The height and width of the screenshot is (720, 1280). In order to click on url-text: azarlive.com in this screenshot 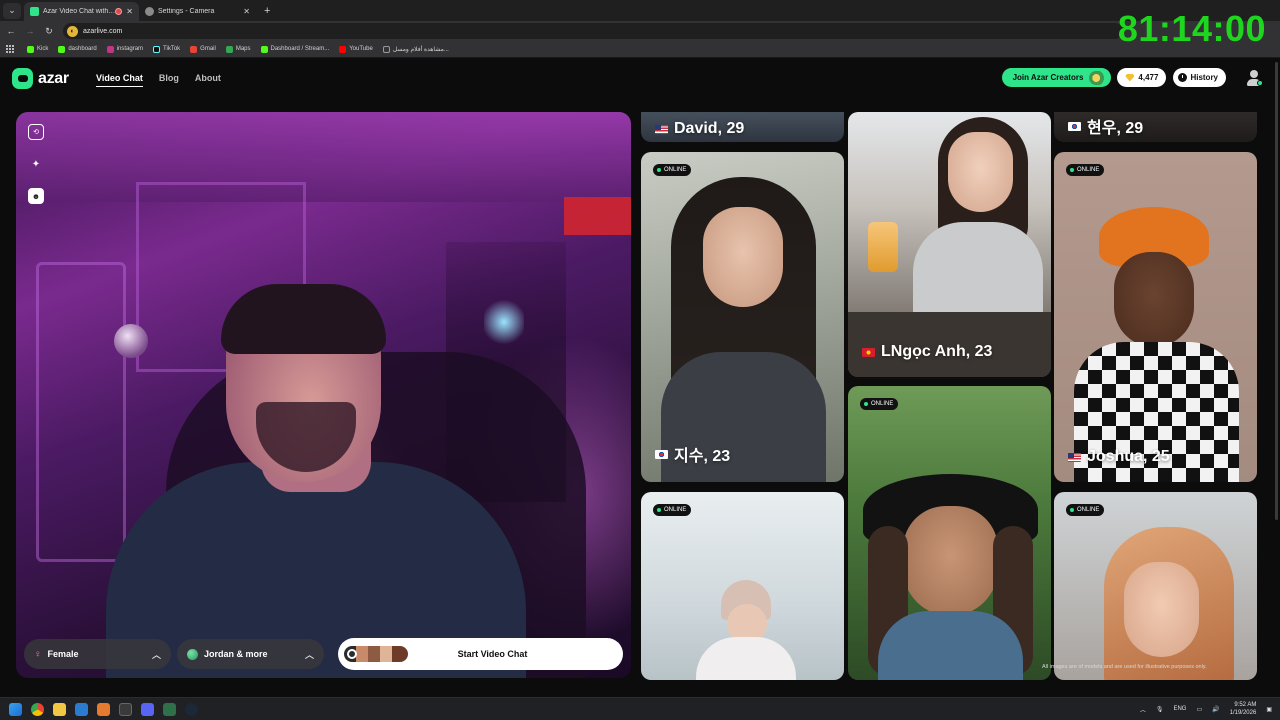, I will do `click(103, 31)`.